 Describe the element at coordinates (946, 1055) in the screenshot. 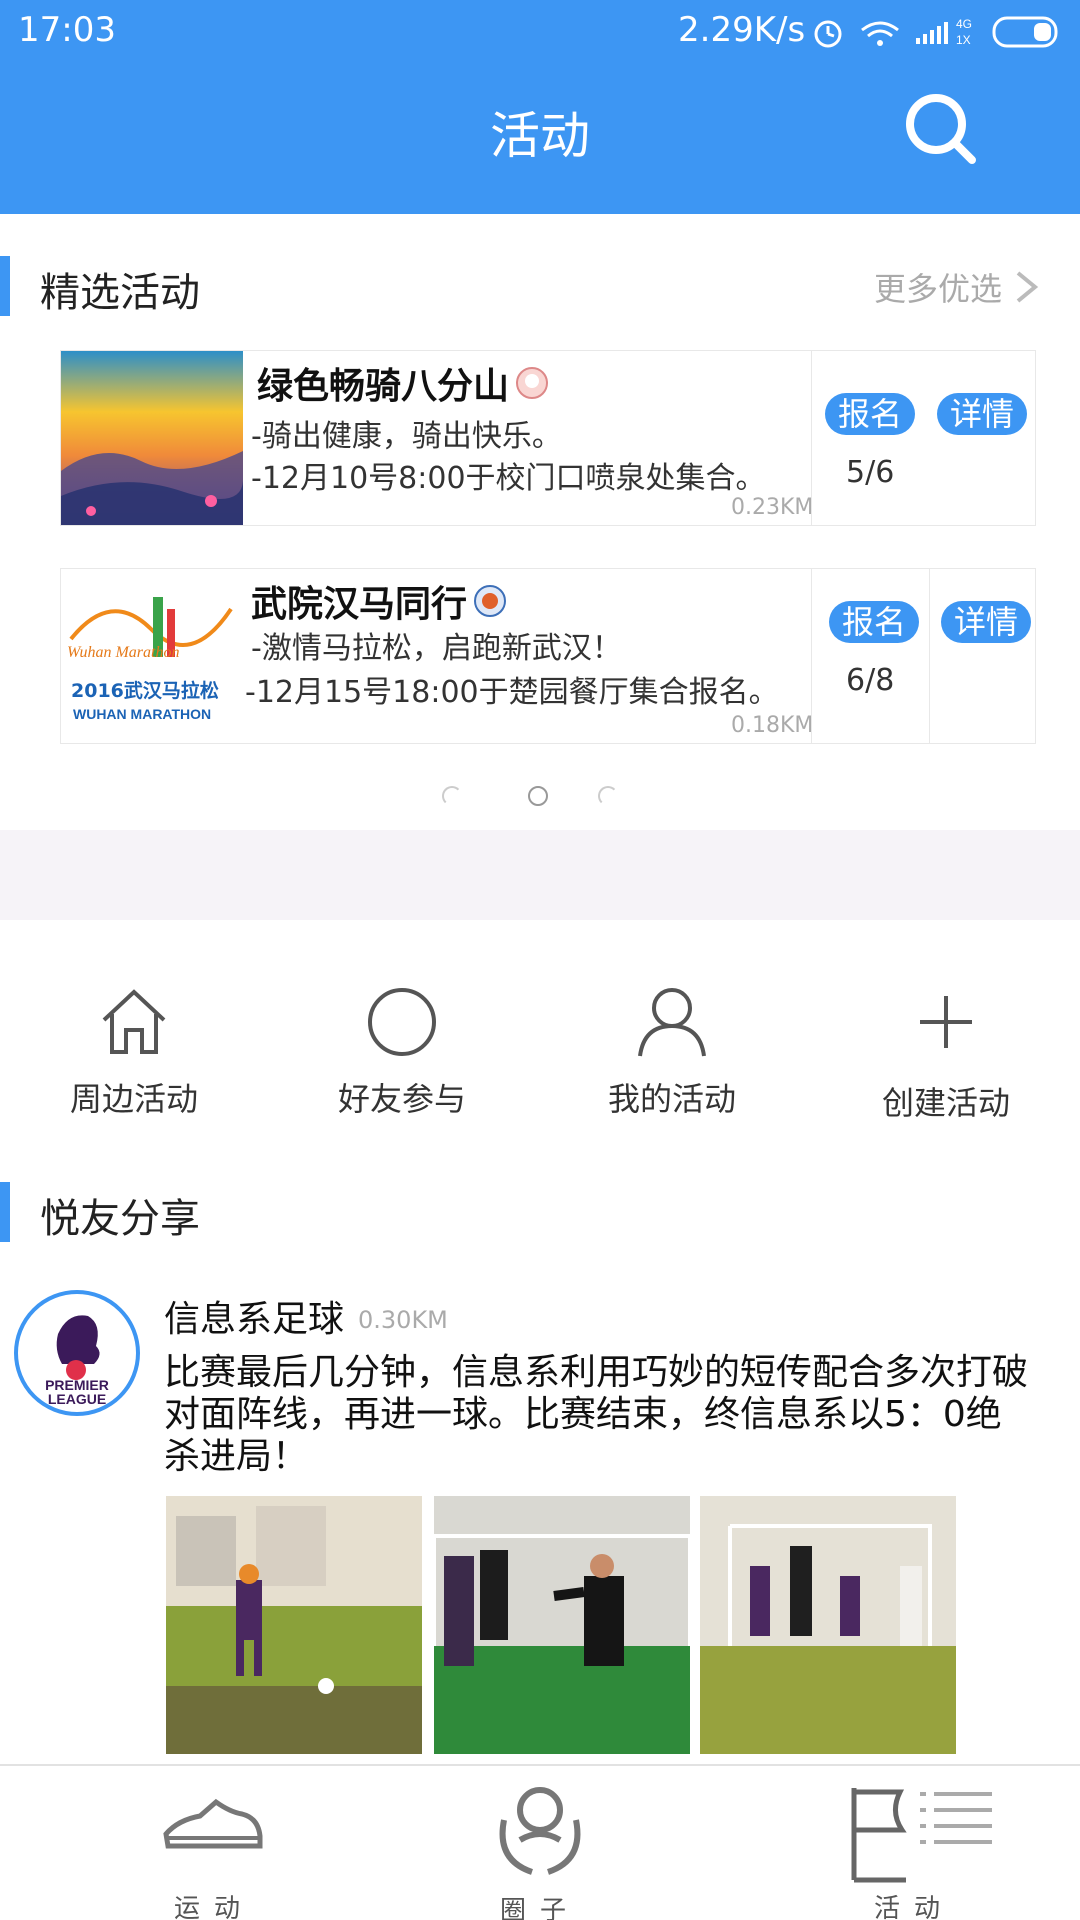

I see `quick-action-create: 创建活动` at that location.